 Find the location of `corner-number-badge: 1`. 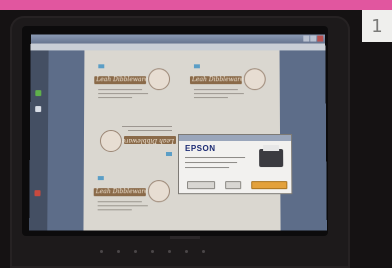

corner-number-badge: 1 is located at coordinates (377, 26).